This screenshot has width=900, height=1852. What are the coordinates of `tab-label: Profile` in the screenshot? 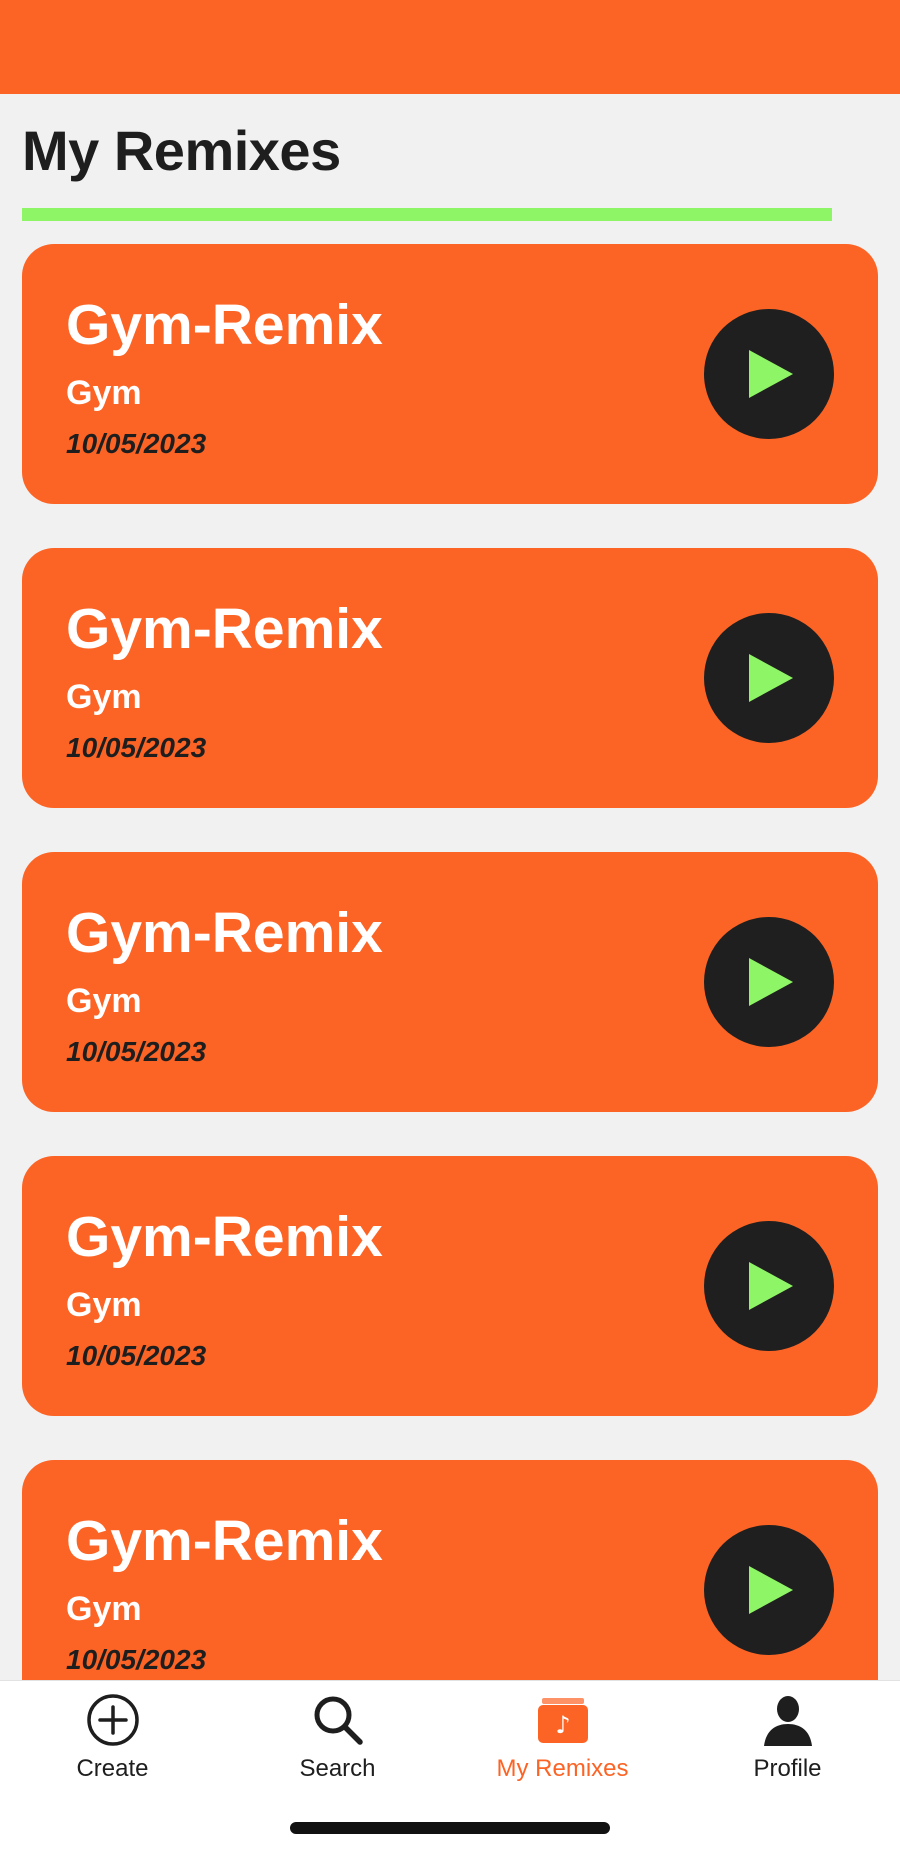 It's located at (787, 1768).